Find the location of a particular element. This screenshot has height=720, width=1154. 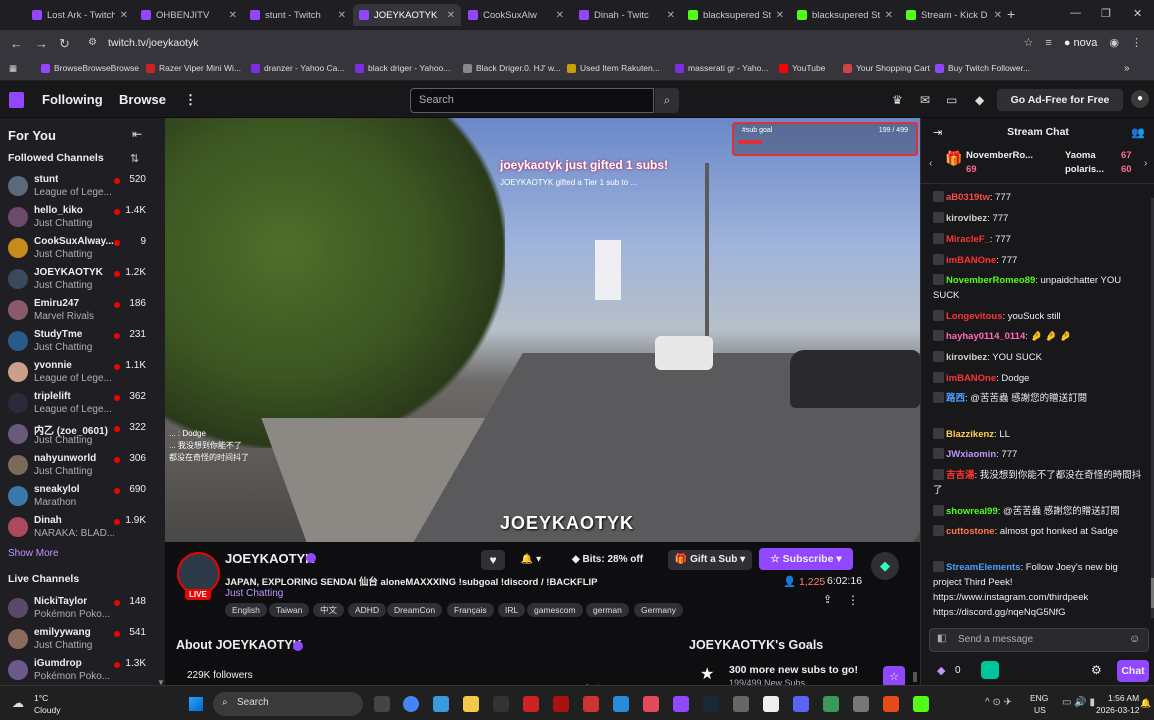

chat-username: 路西 is located at coordinates (955, 398).